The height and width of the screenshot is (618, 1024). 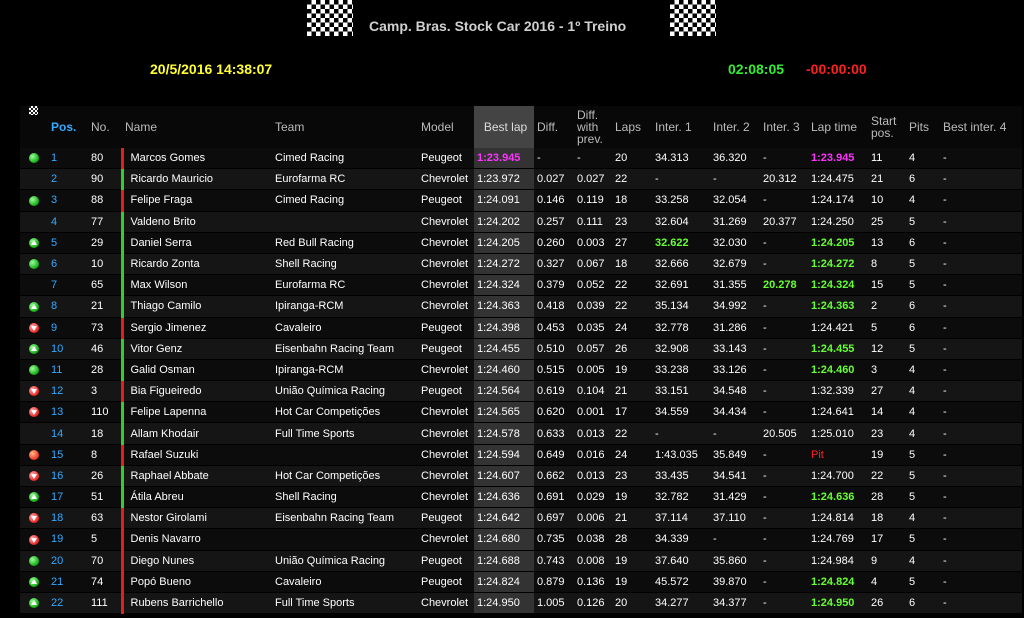 What do you see at coordinates (981, 127) in the screenshot?
I see `col-best-inter4-header: Best inter. 4` at bounding box center [981, 127].